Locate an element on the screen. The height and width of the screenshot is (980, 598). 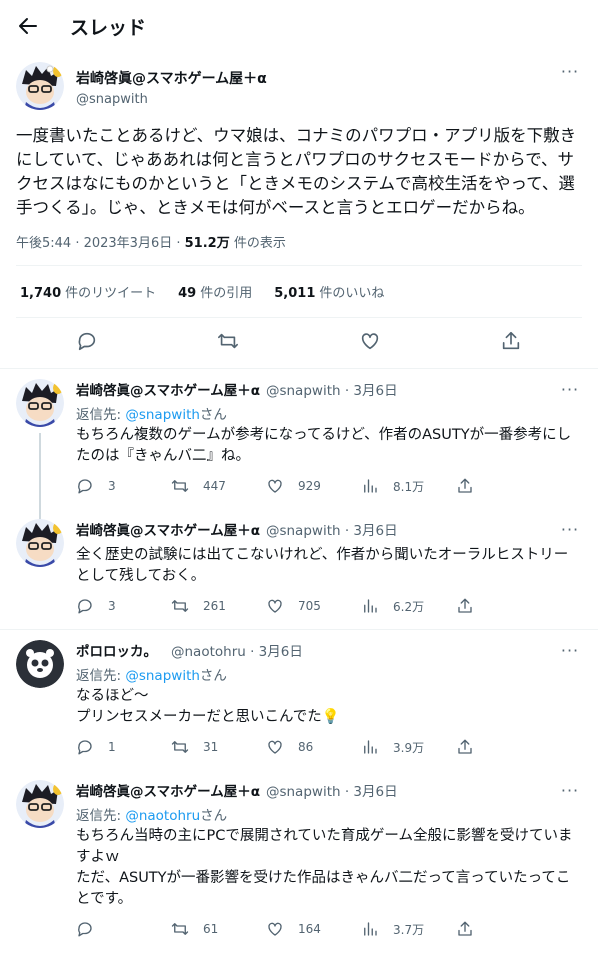
tweet-meta: 午後5:44 · 2023年3月6日 · 51.2万 件の表示 is located at coordinates (299, 249).